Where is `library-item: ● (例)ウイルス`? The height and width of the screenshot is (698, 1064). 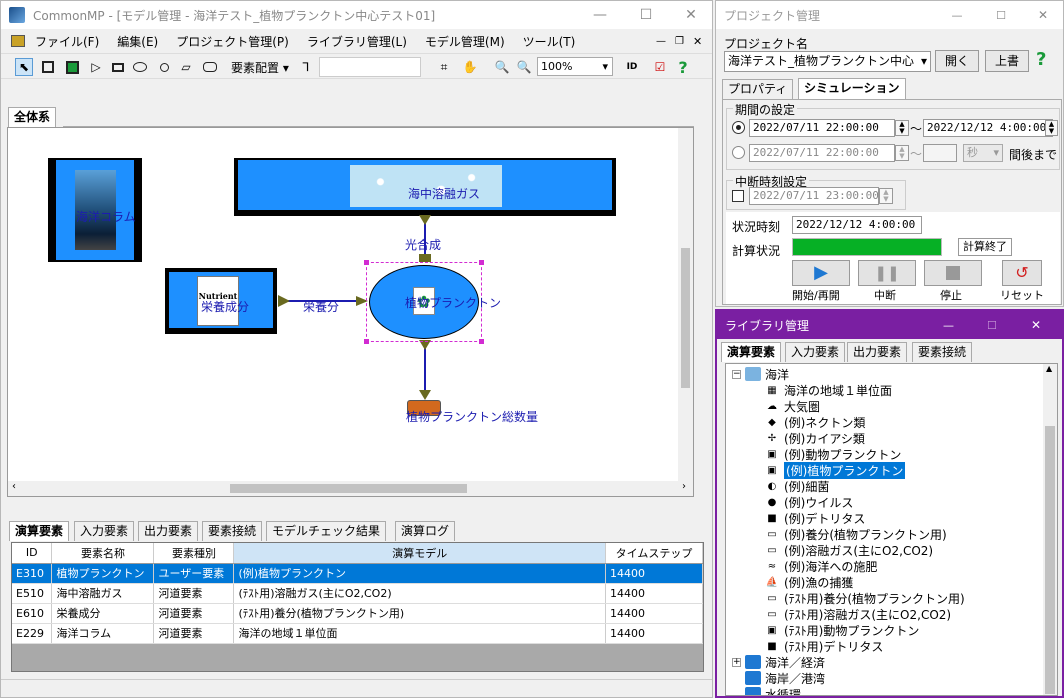 library-item: ● (例)ウイルス is located at coordinates (809, 502).